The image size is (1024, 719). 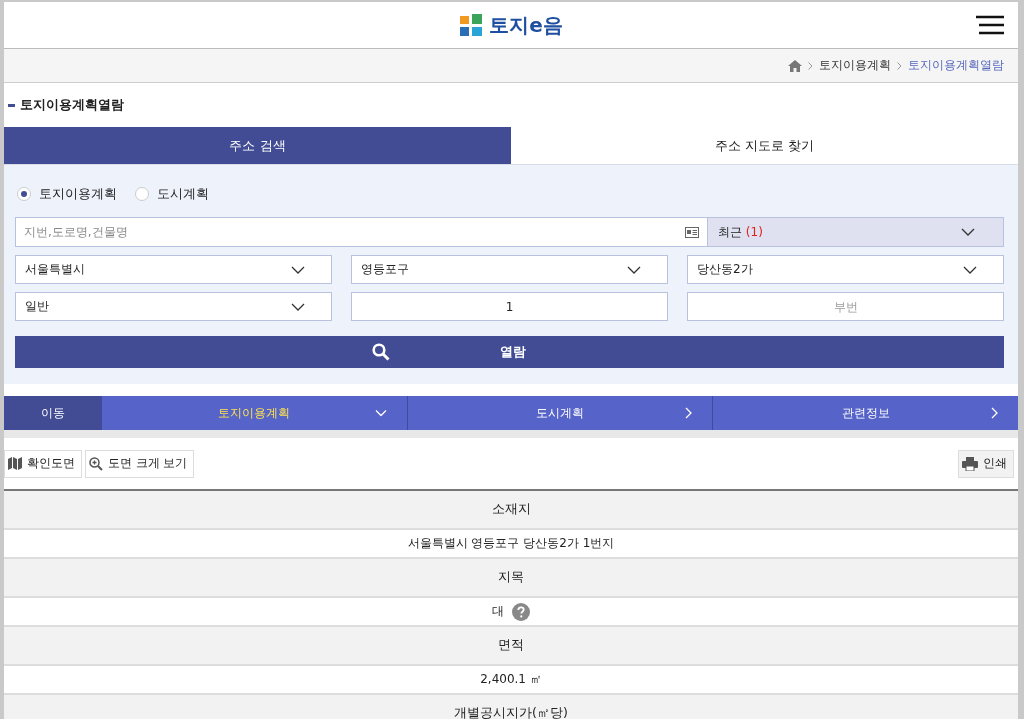 What do you see at coordinates (845, 306) in the screenshot?
I see `input-field: 부번` at bounding box center [845, 306].